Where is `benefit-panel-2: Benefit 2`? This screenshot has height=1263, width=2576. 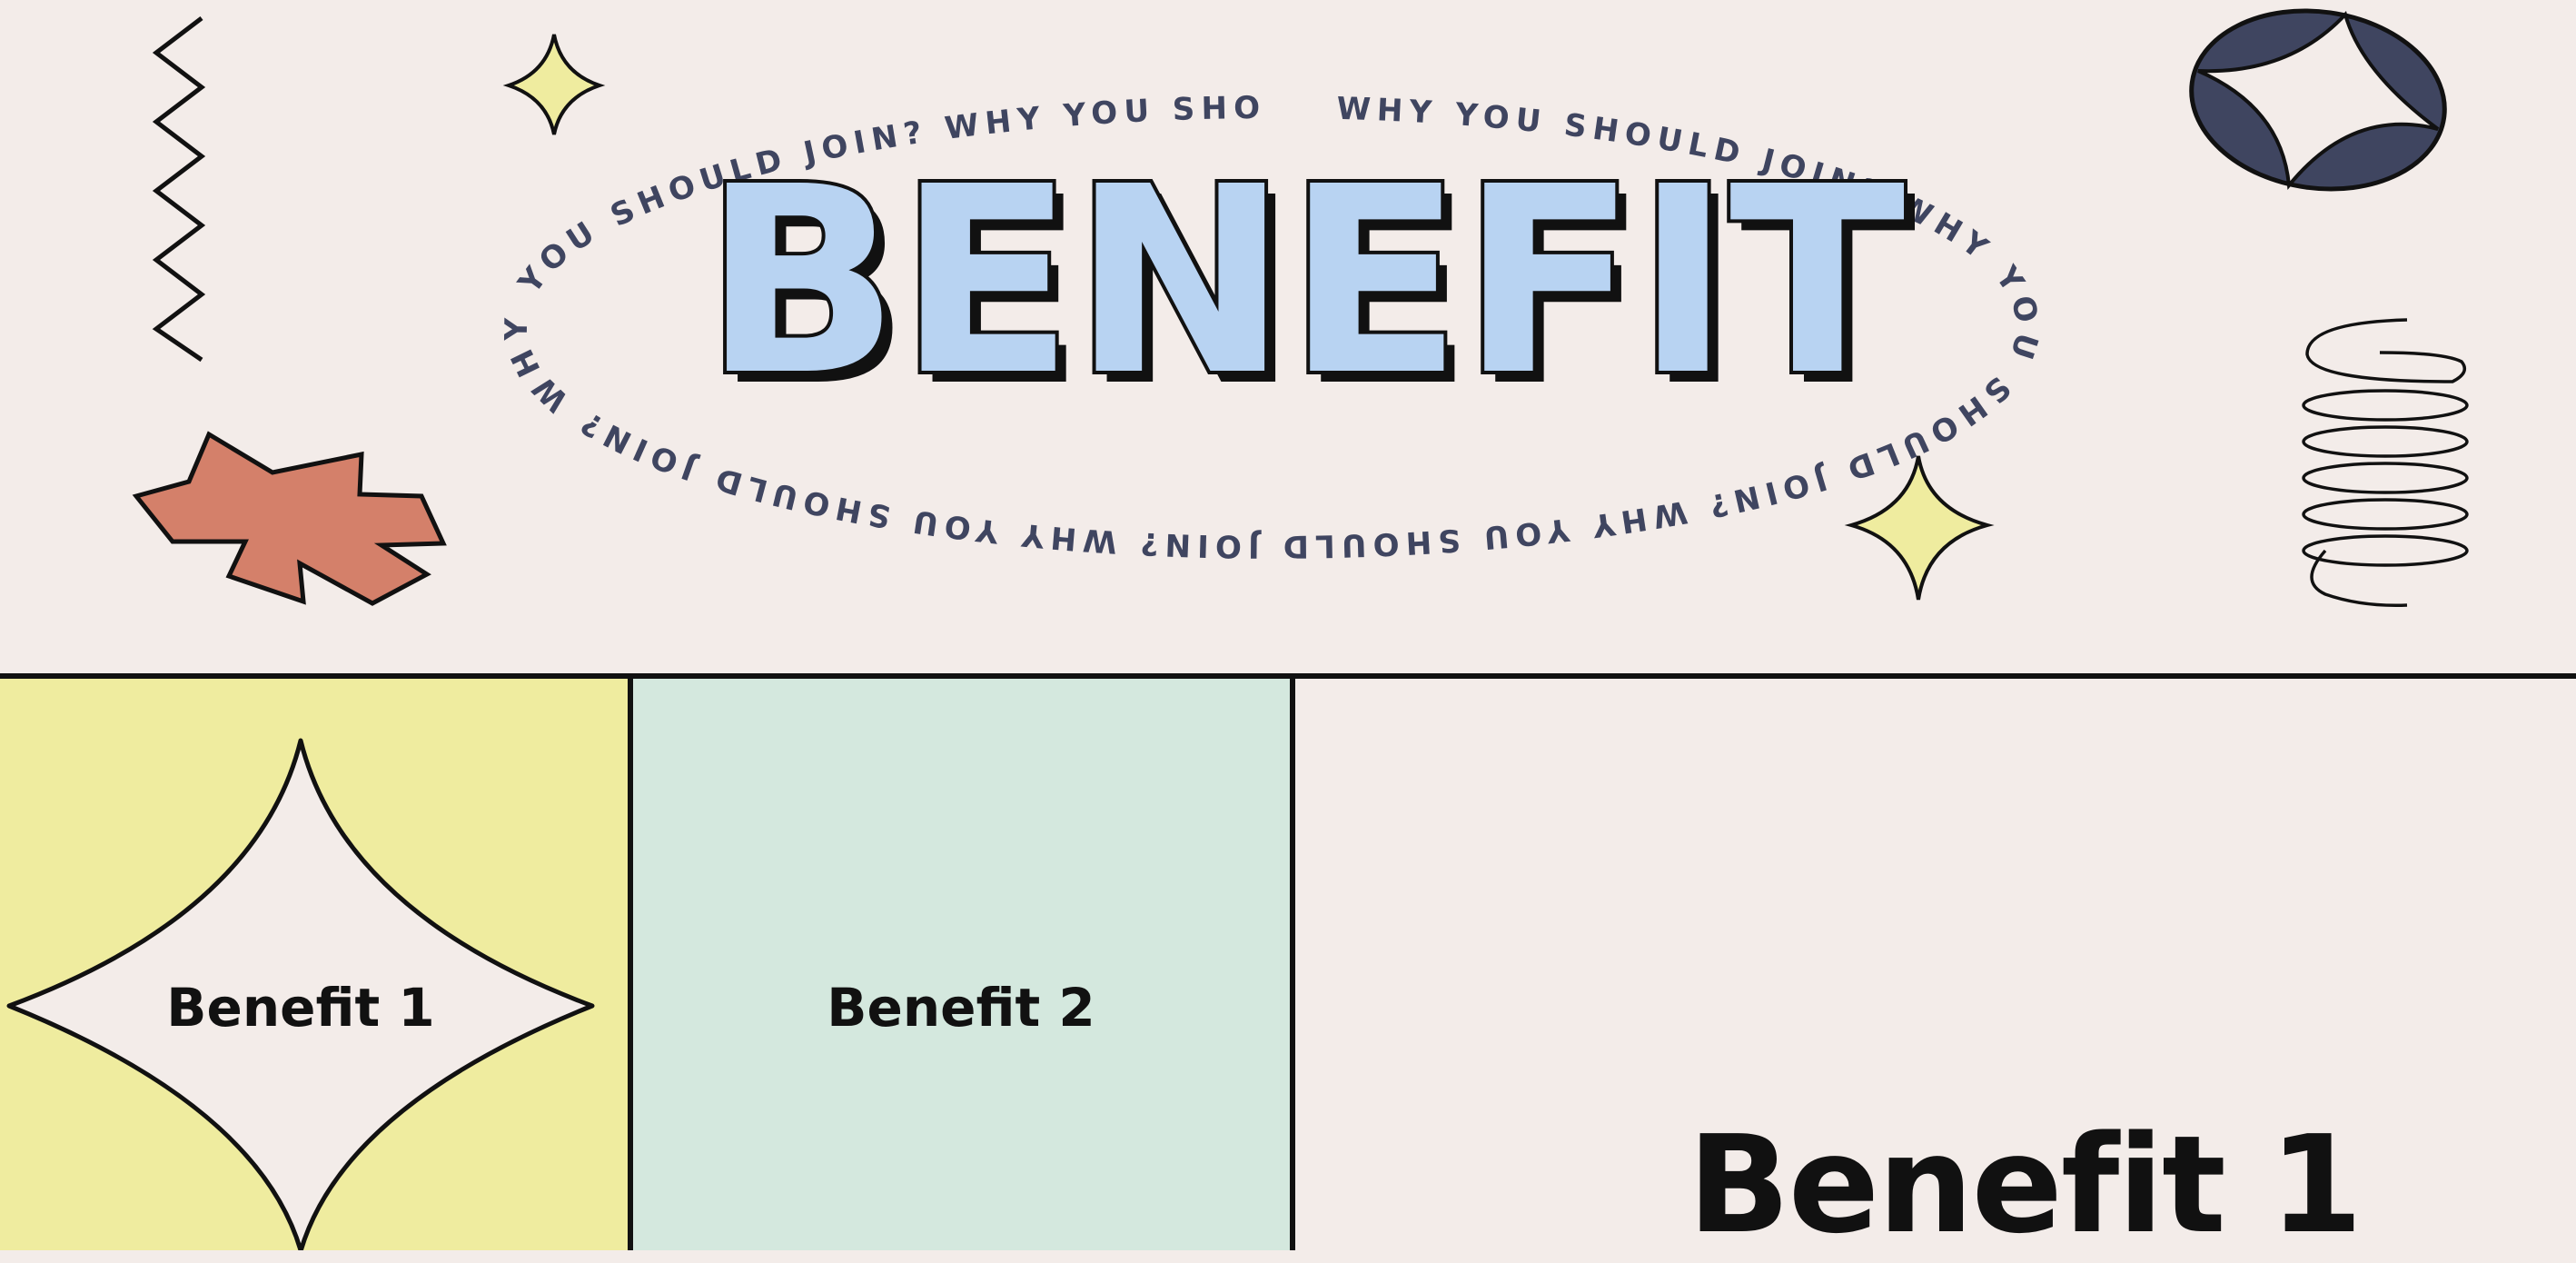
benefit-panel-2: Benefit 2 is located at coordinates (961, 965).